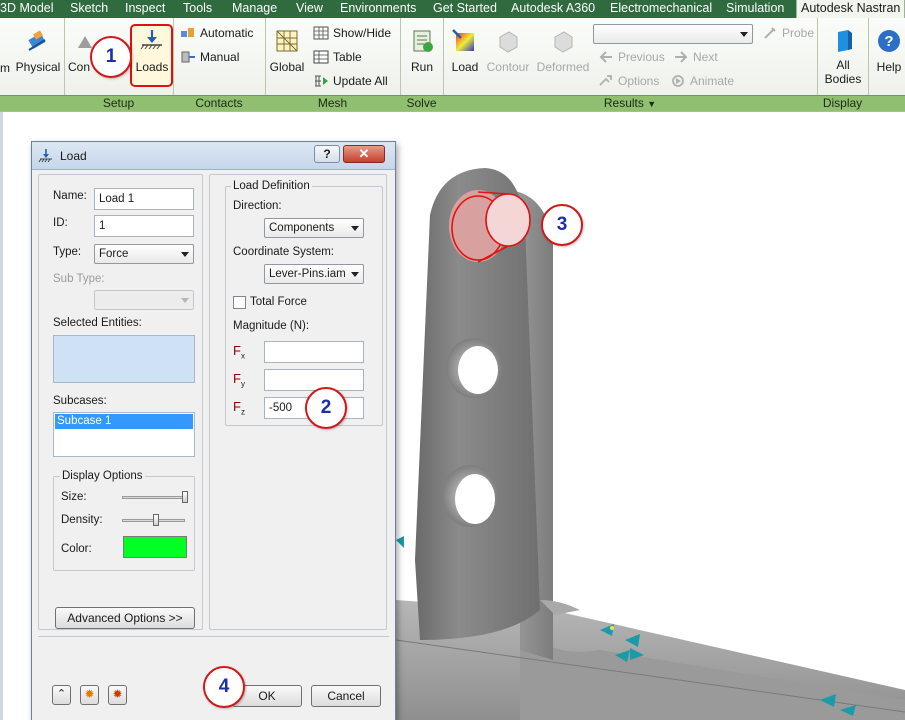 This screenshot has height=720, width=905. I want to click on close-icon: ✕, so click(364, 153).